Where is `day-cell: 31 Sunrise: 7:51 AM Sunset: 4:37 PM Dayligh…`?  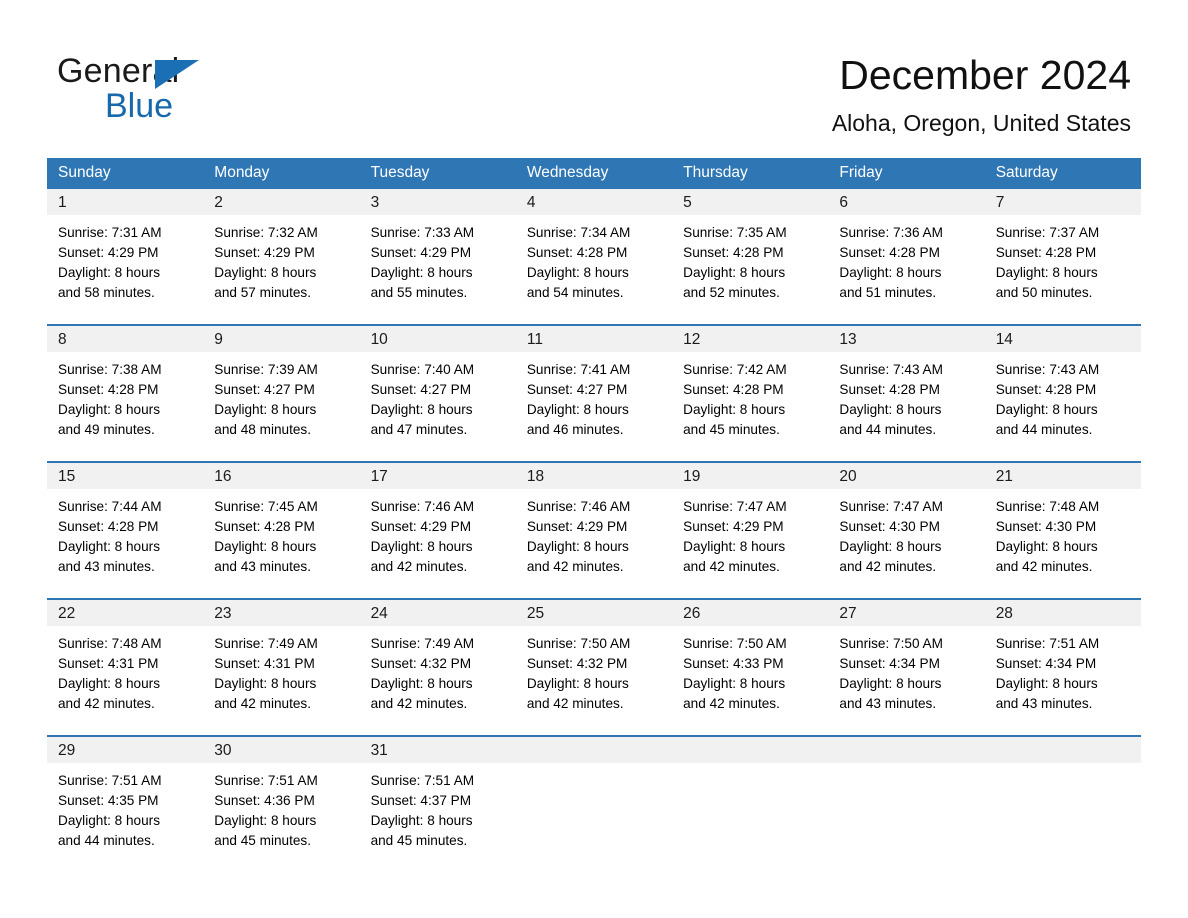 day-cell: 31 Sunrise: 7:51 AM Sunset: 4:37 PM Dayligh… is located at coordinates (437, 799).